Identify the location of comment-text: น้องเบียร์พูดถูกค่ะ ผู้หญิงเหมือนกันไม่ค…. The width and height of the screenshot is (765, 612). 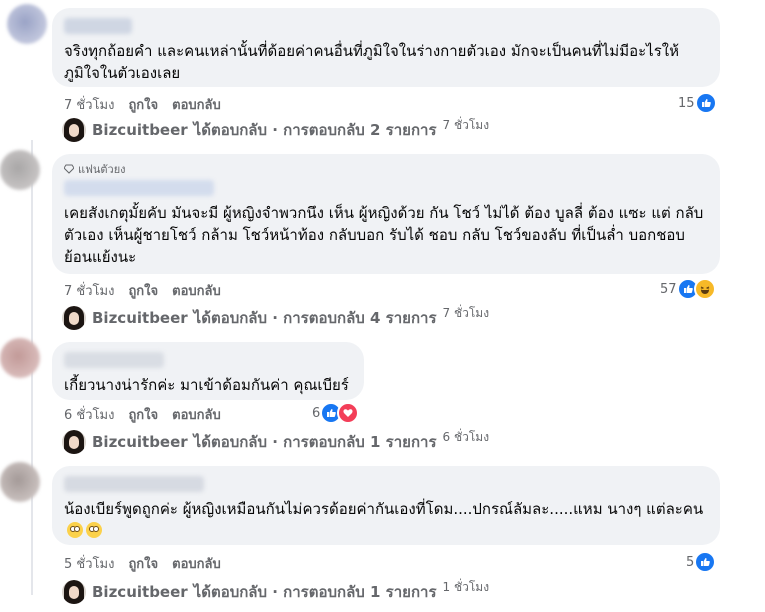
(386, 520).